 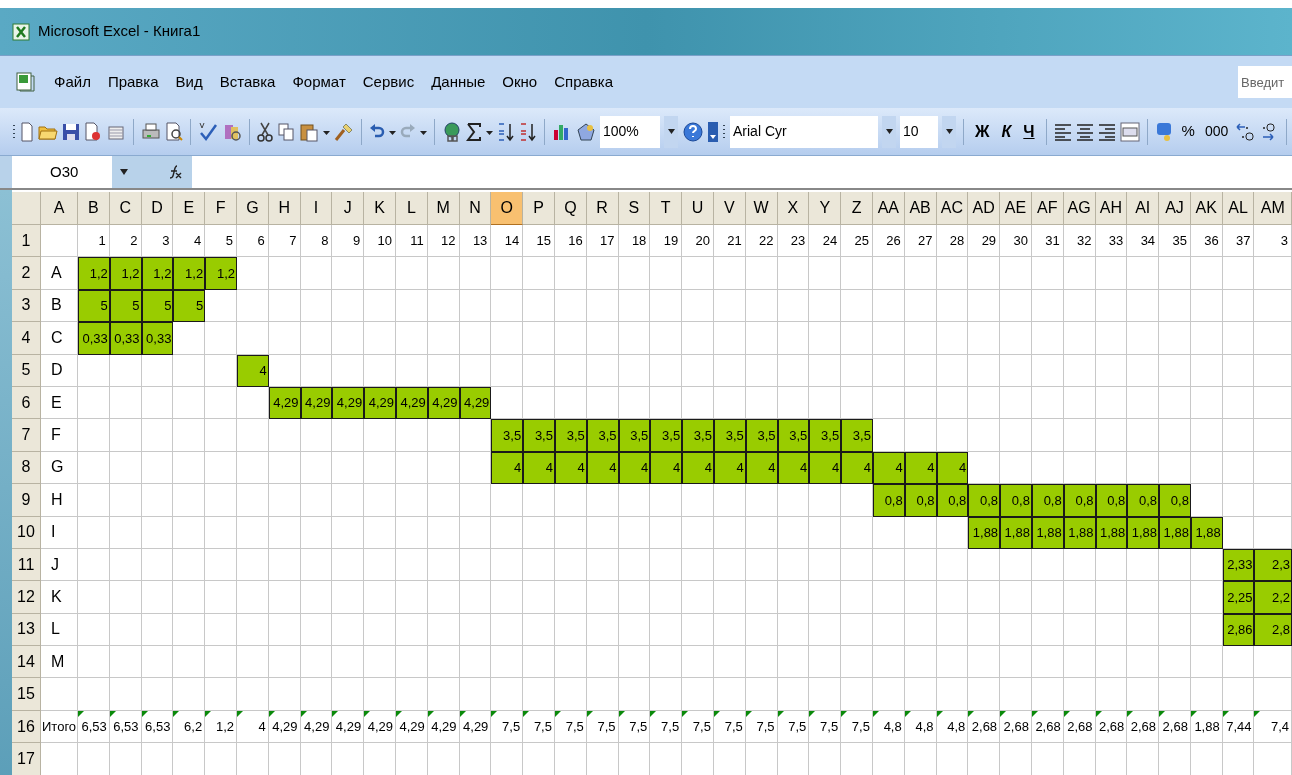 What do you see at coordinates (729, 208) in the screenshot?
I see `column-header: V` at bounding box center [729, 208].